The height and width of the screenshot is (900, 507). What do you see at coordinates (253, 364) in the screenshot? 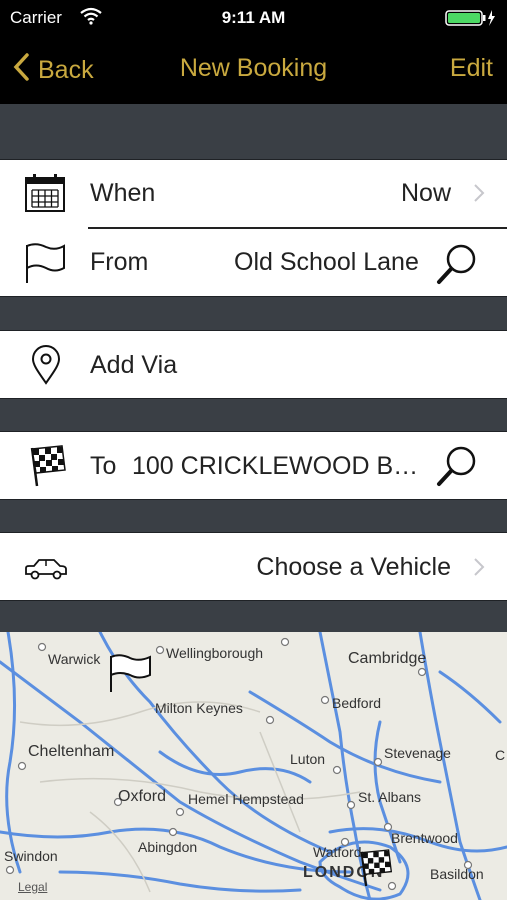
I see `add-via-row: Add Via` at bounding box center [253, 364].